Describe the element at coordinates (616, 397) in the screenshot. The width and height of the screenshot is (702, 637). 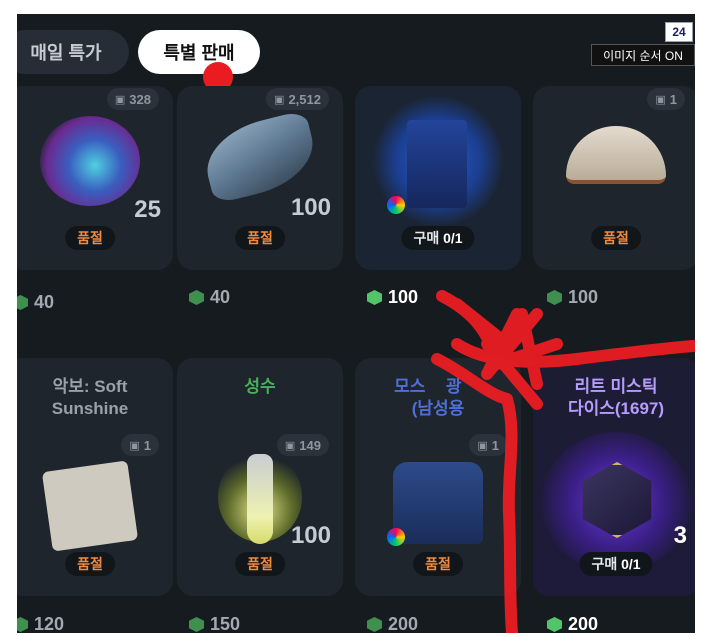
I see `item-title: 리트 미스틱 다이스(1697)` at that location.